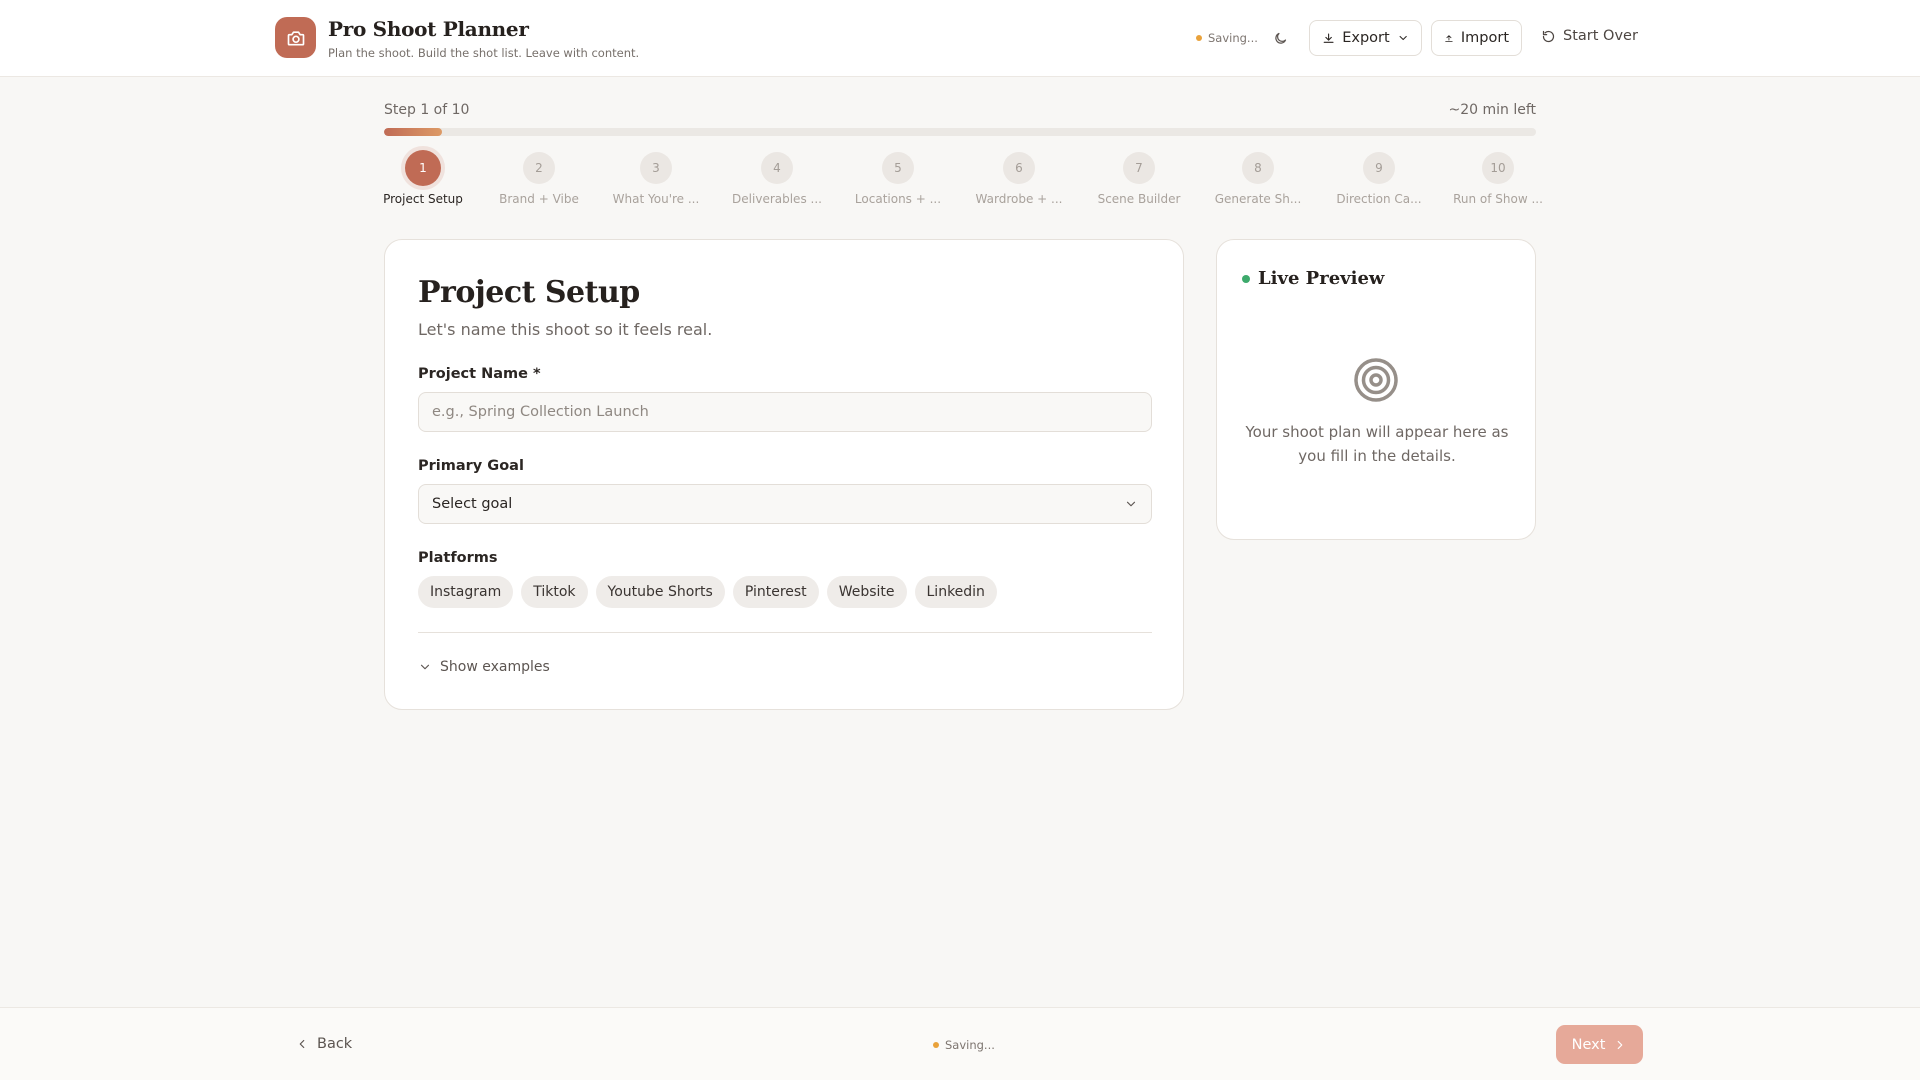  Describe the element at coordinates (785, 412) in the screenshot. I see `project-name-input` at that location.